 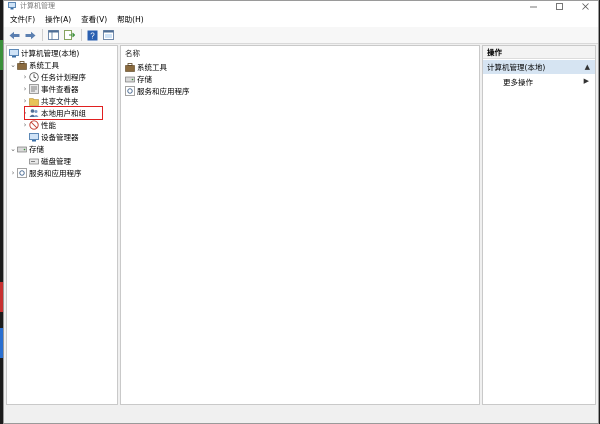 I want to click on tree-label: 系统工具, so click(x=44, y=65).